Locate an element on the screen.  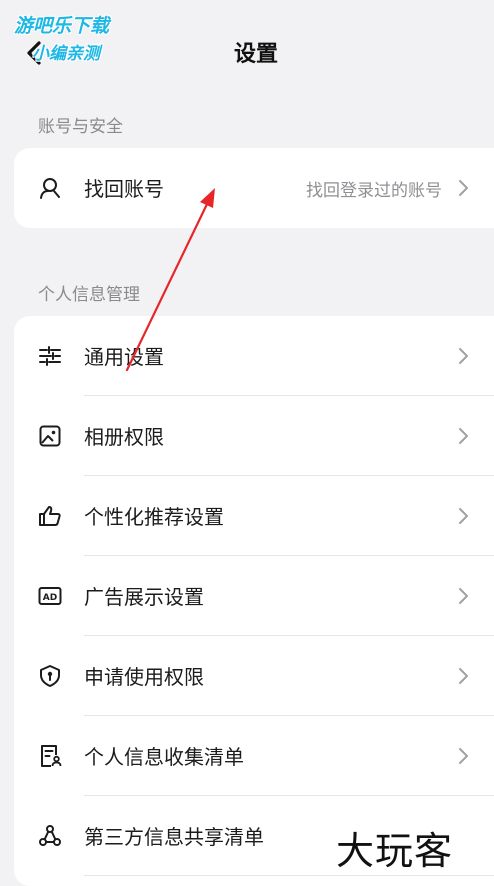
thumbs-up-icon is located at coordinates (50, 516).